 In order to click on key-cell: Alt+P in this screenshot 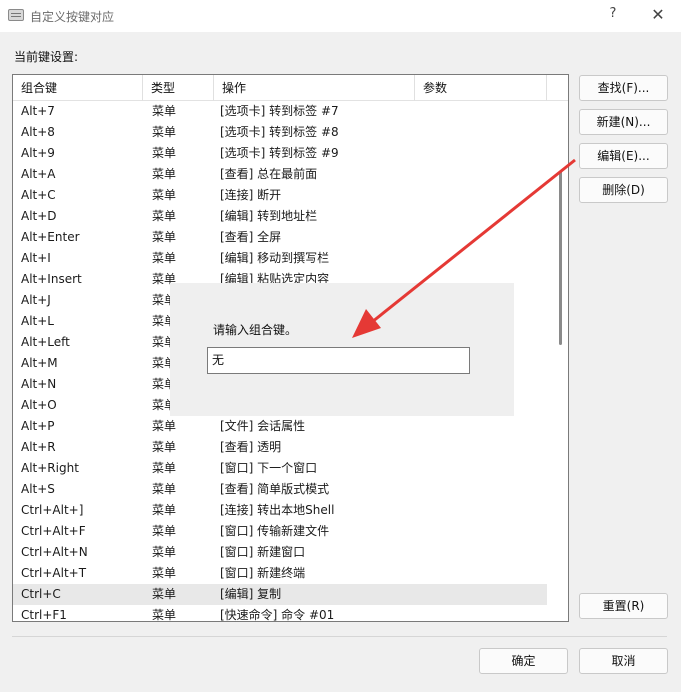, I will do `click(38, 426)`.